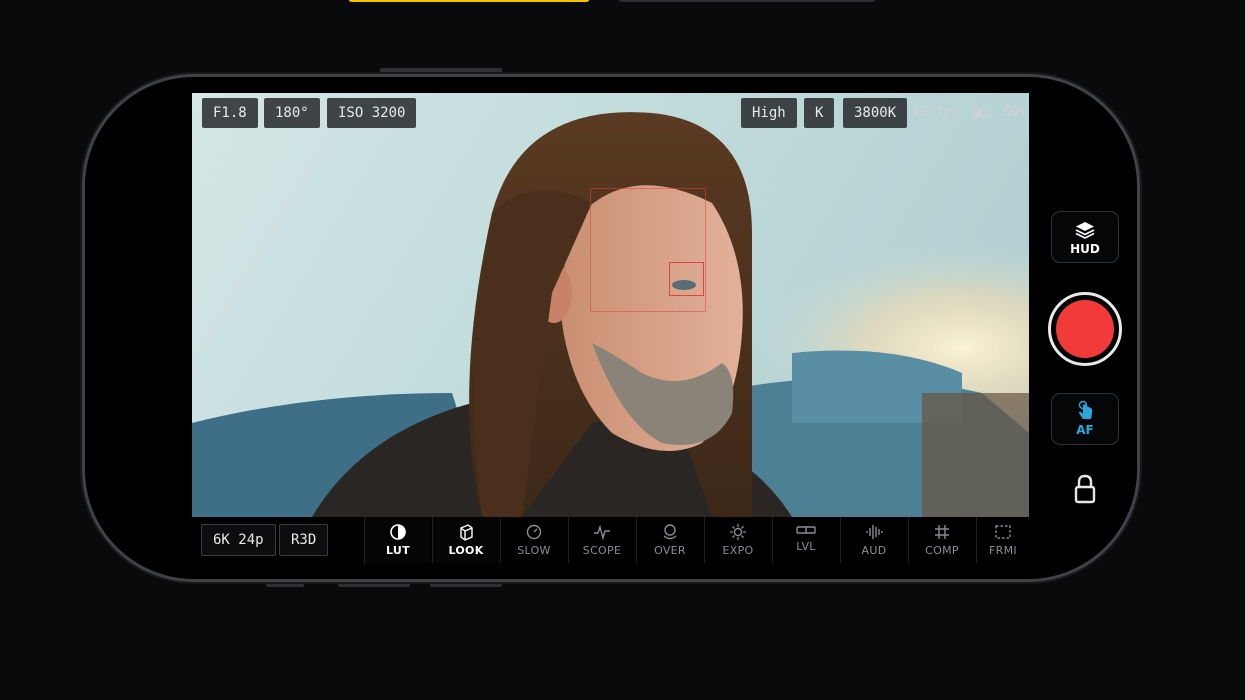  I want to click on hud-toggle-button: HUD, so click(1085, 237).